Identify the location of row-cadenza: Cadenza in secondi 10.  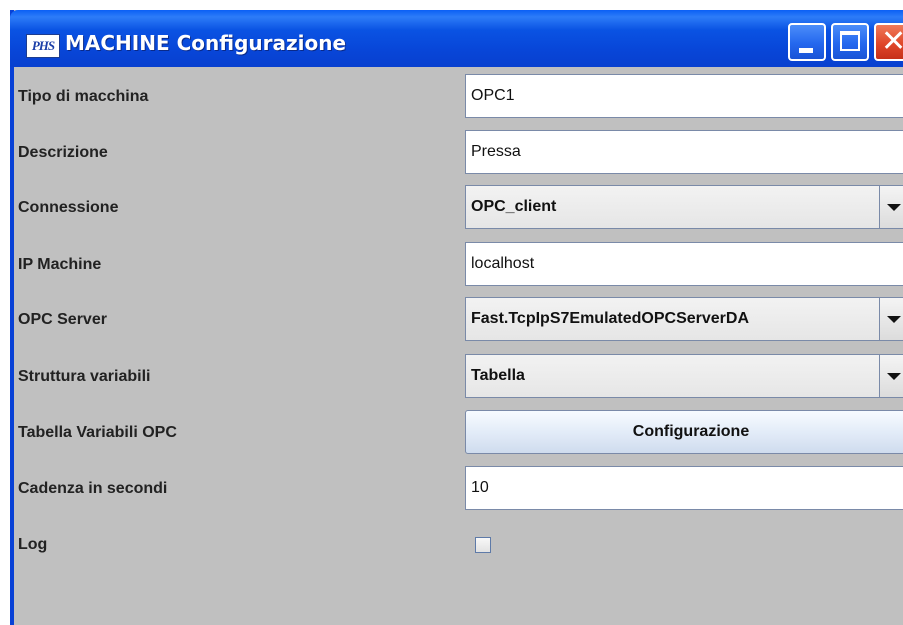
(458, 489).